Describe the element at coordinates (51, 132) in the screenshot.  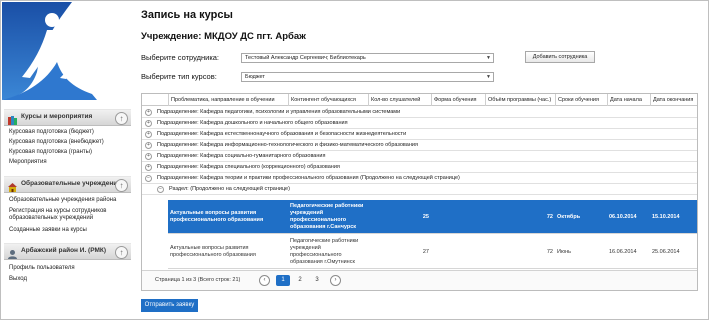
I see `sidebar-link-budget: Курсовая подготовка (бюджет)` at that location.